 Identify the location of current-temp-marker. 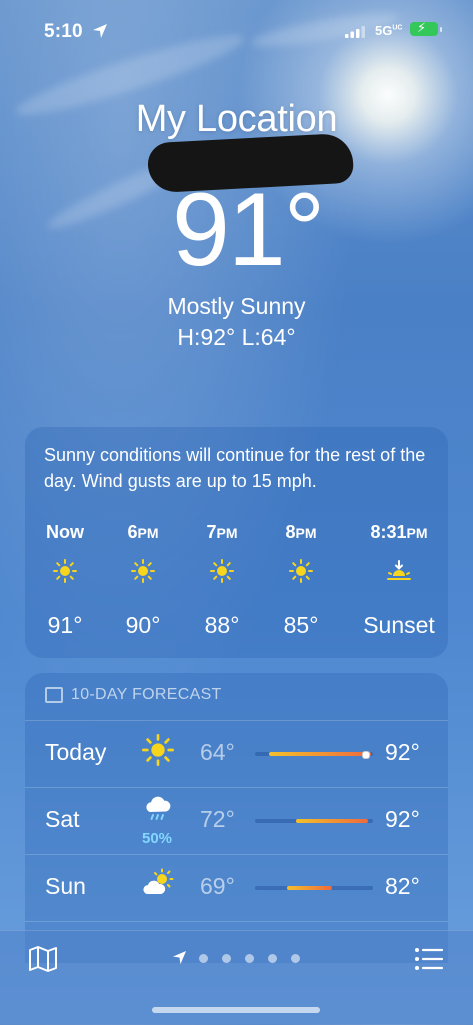
(365, 755).